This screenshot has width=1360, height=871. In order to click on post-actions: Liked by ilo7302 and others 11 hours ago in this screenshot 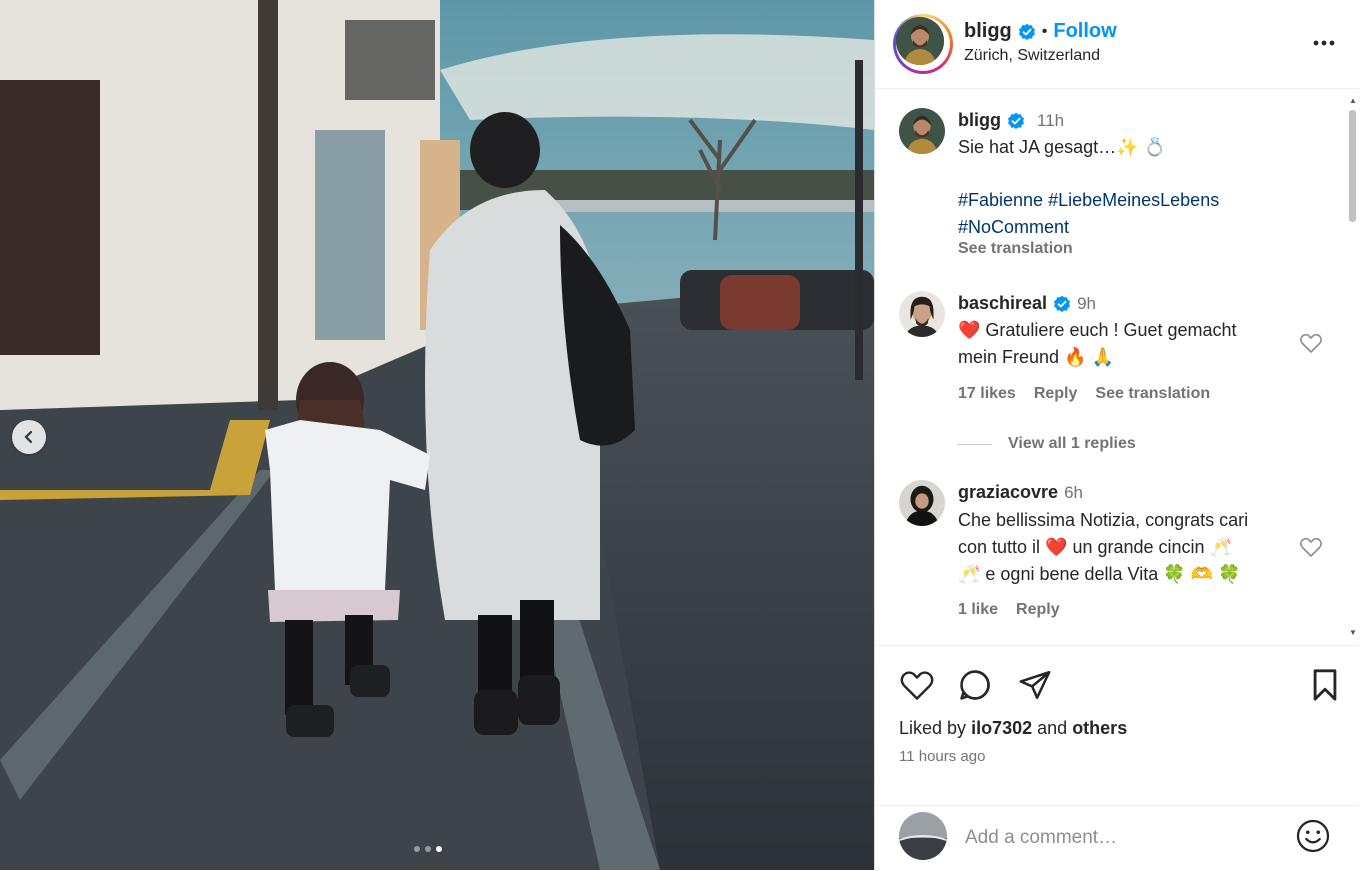, I will do `click(1117, 725)`.